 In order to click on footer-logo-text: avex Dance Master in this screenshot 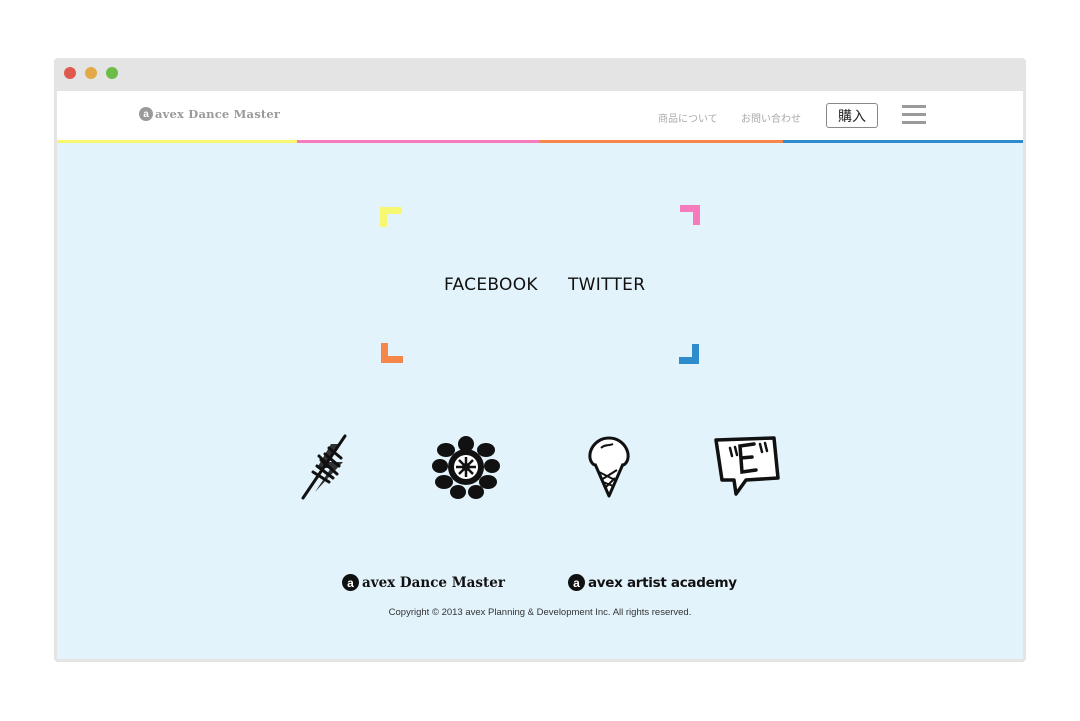, I will do `click(433, 582)`.